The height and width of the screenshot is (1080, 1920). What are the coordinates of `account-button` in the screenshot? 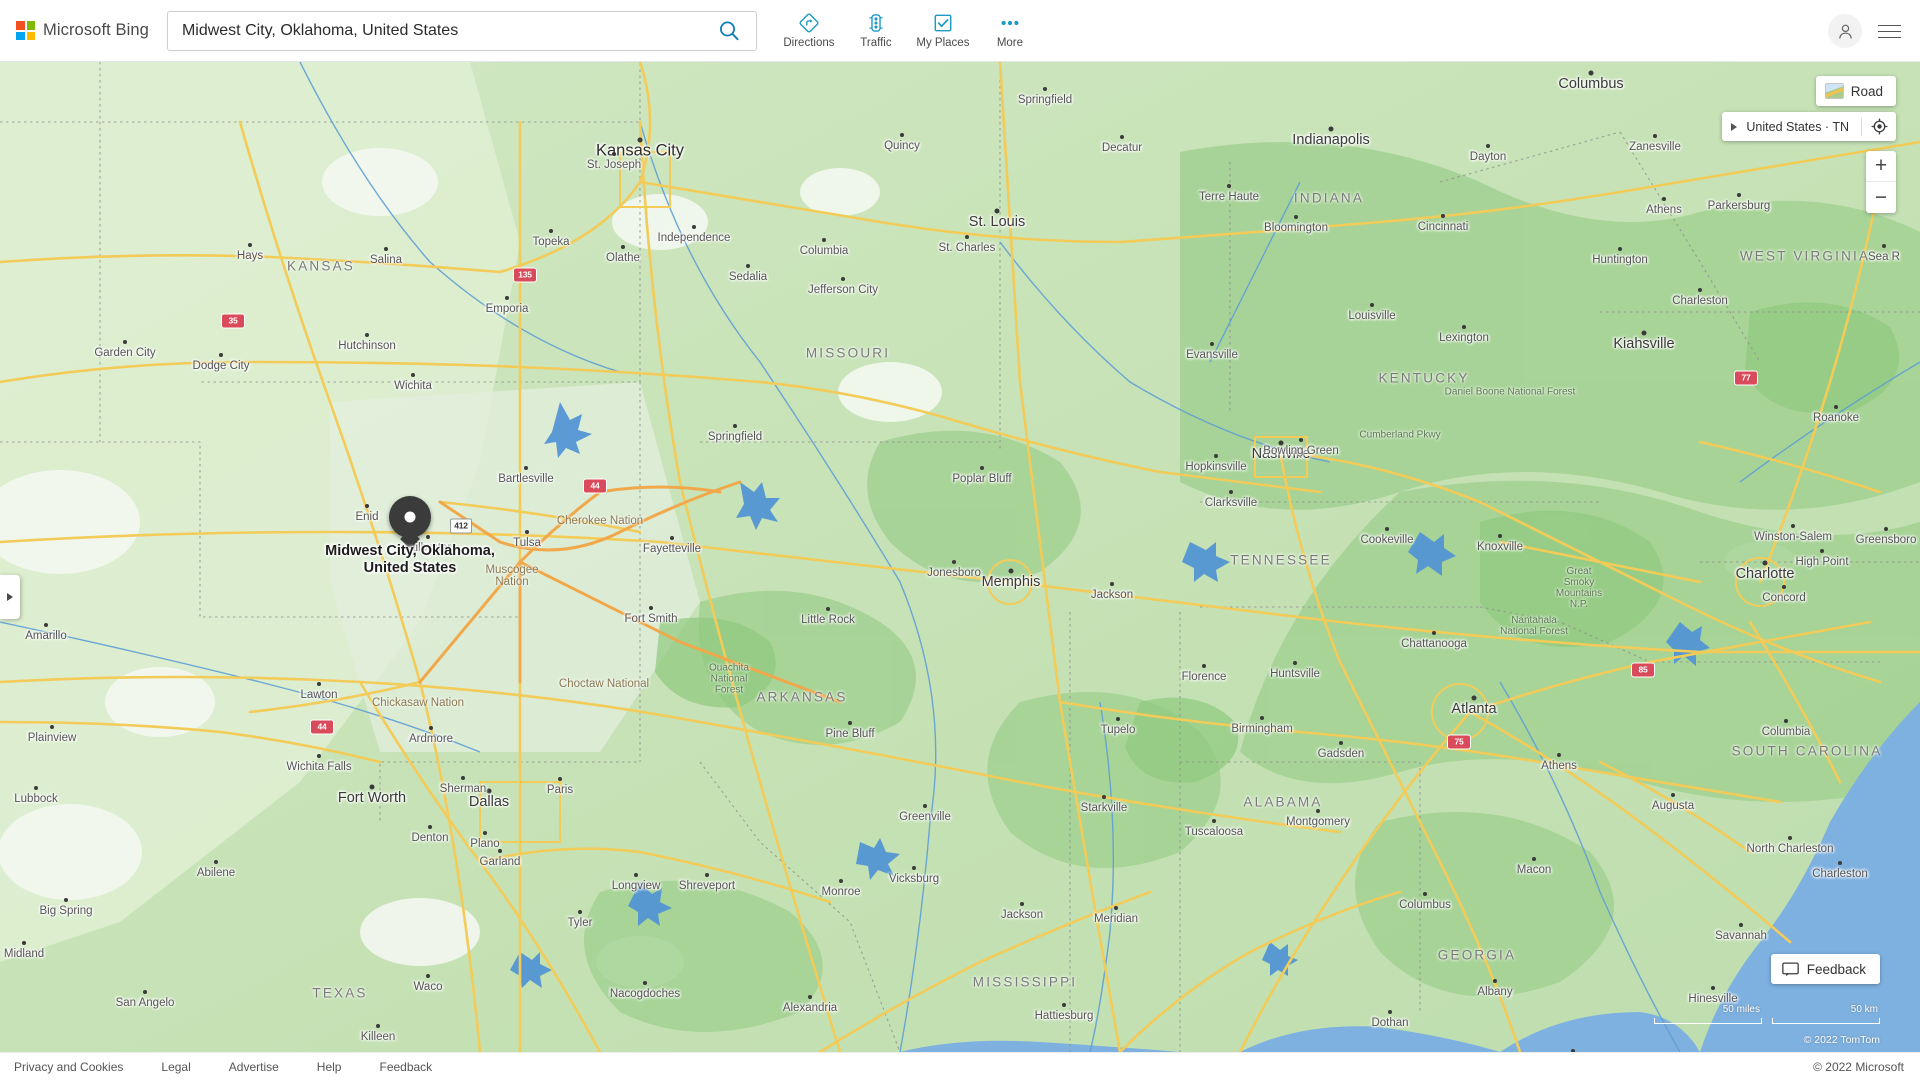 It's located at (1845, 31).